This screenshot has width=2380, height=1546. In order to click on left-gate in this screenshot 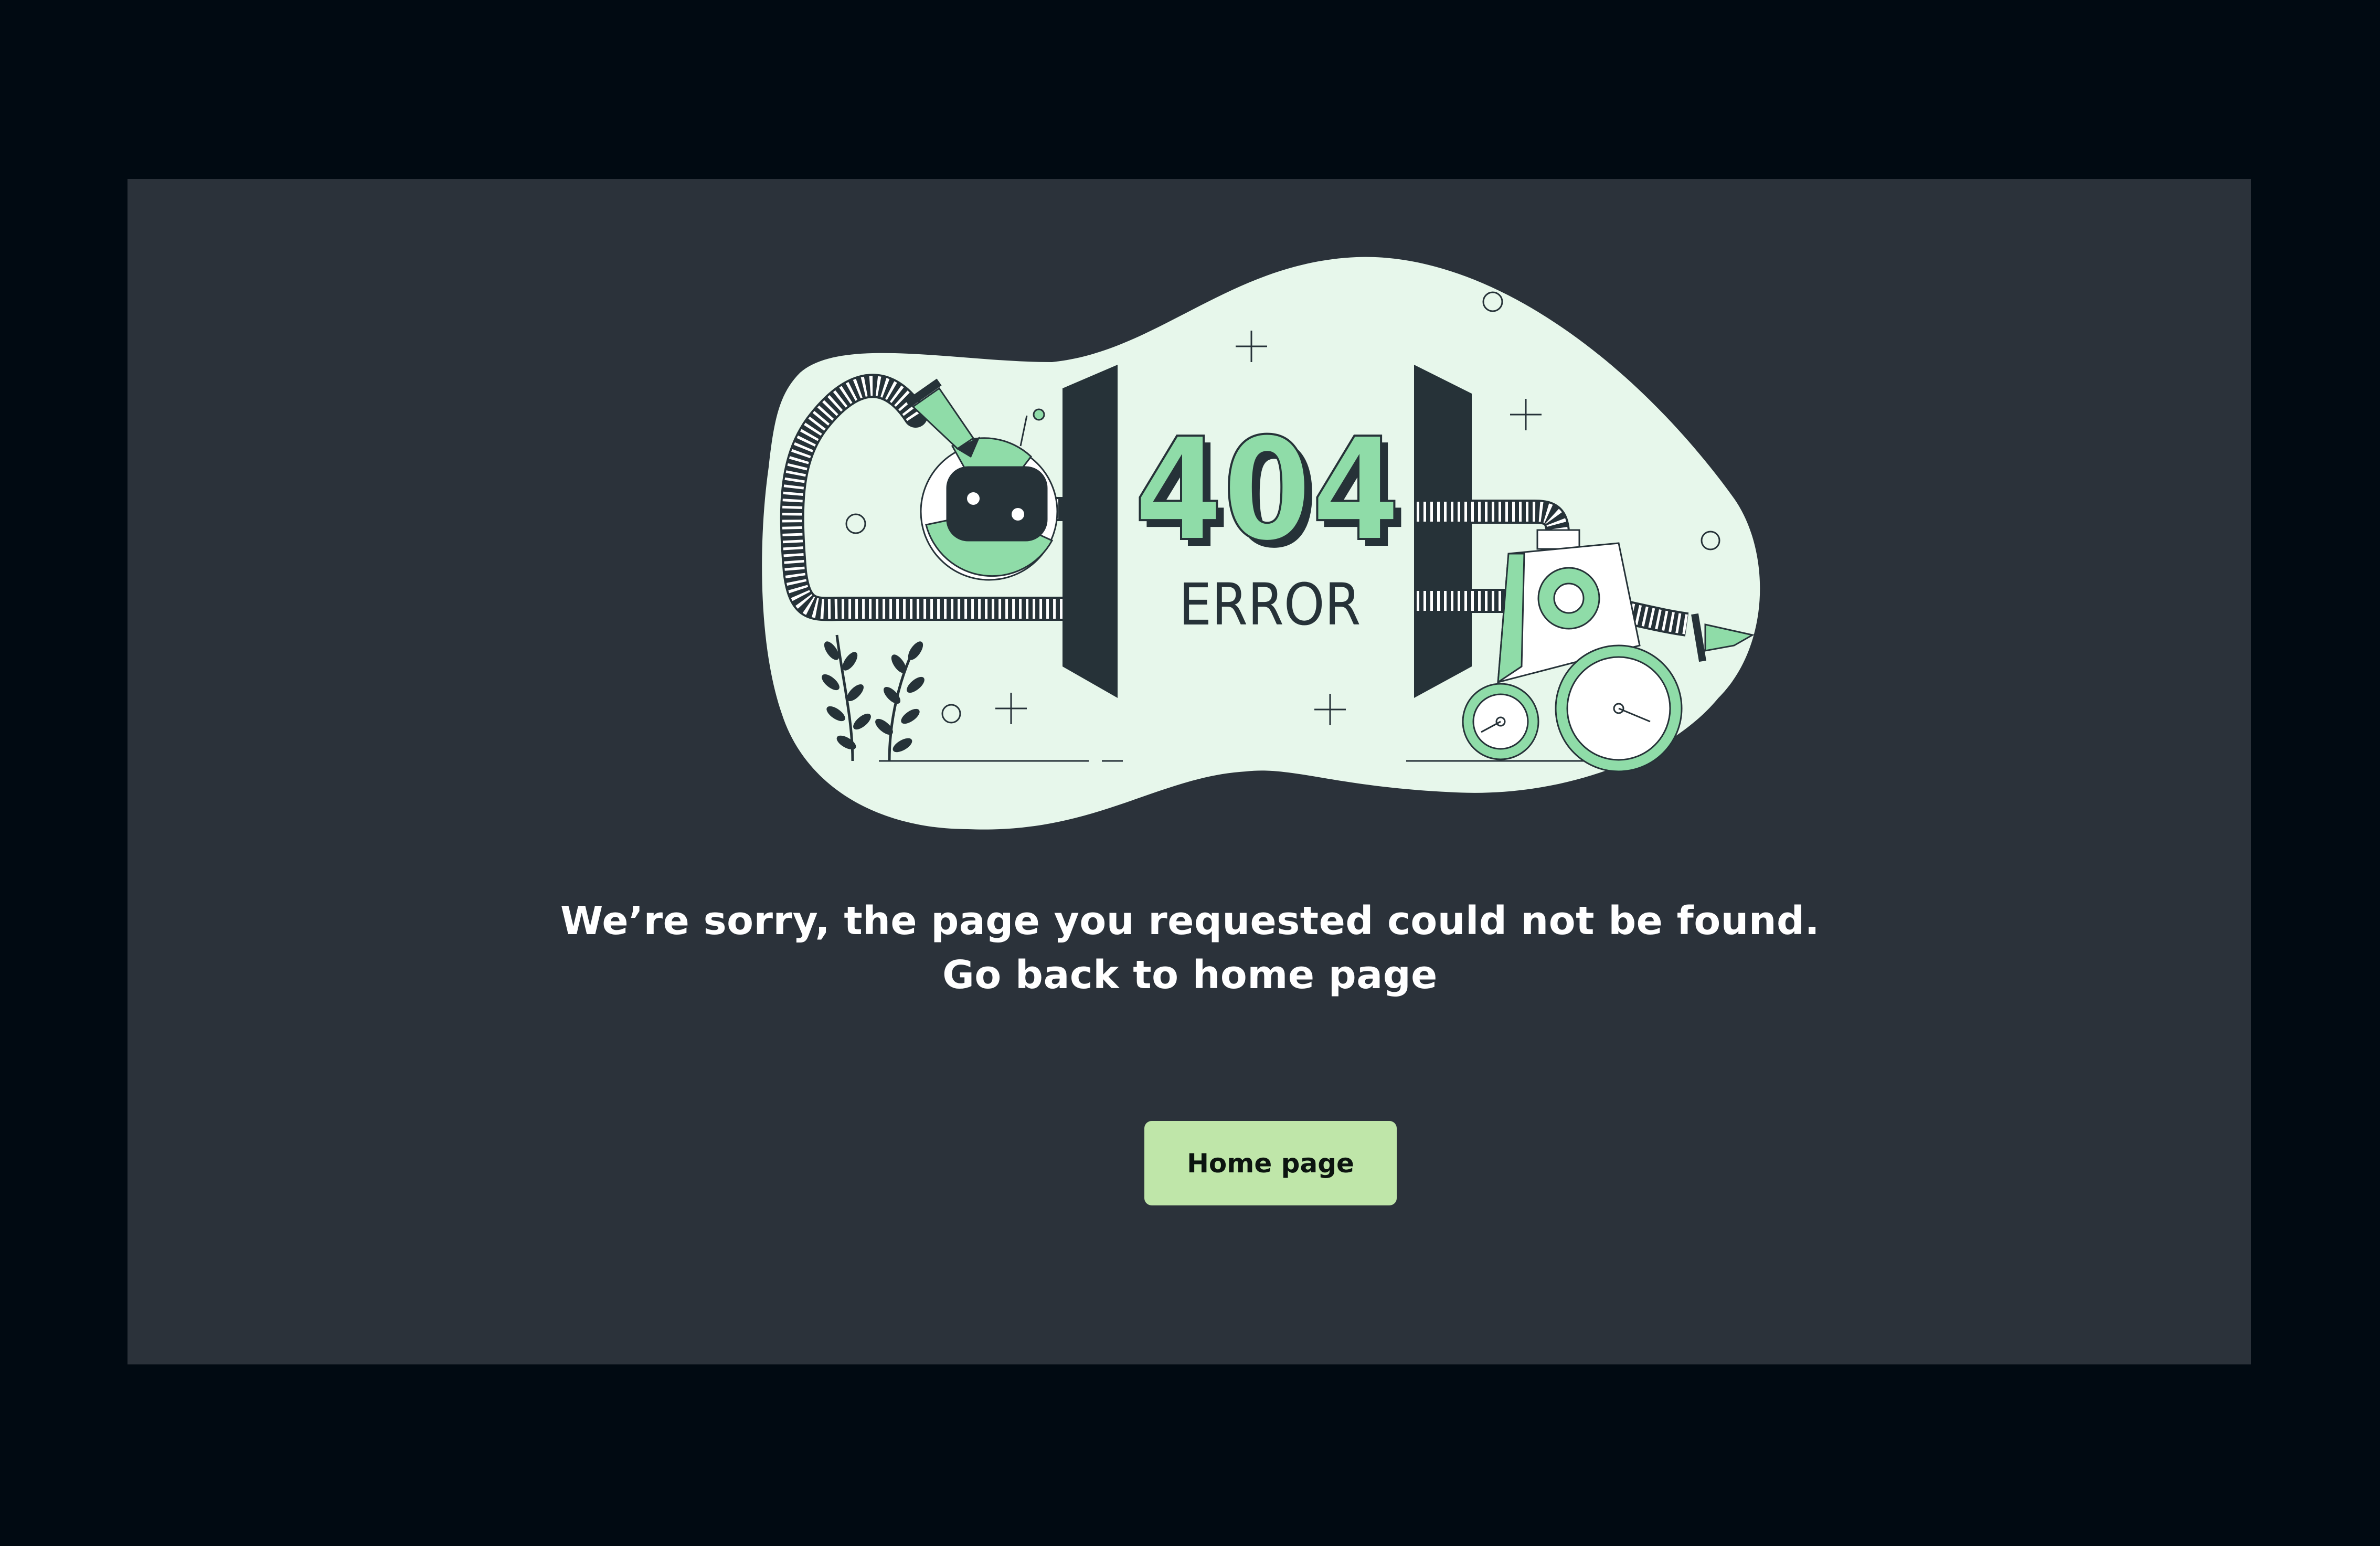, I will do `click(1090, 531)`.